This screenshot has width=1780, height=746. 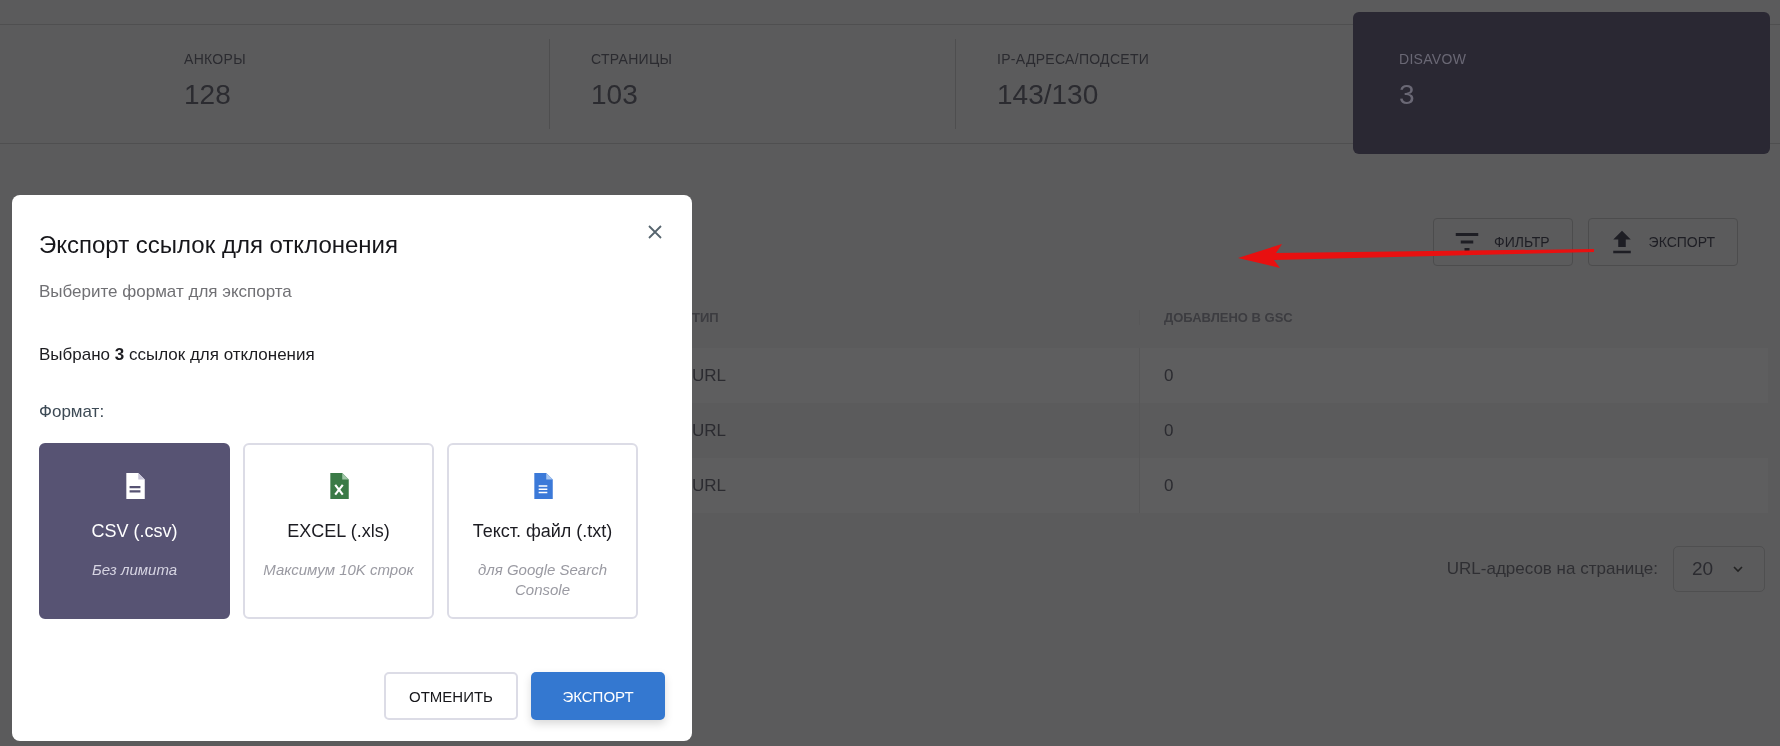 I want to click on format-label: Формат:, so click(x=72, y=412).